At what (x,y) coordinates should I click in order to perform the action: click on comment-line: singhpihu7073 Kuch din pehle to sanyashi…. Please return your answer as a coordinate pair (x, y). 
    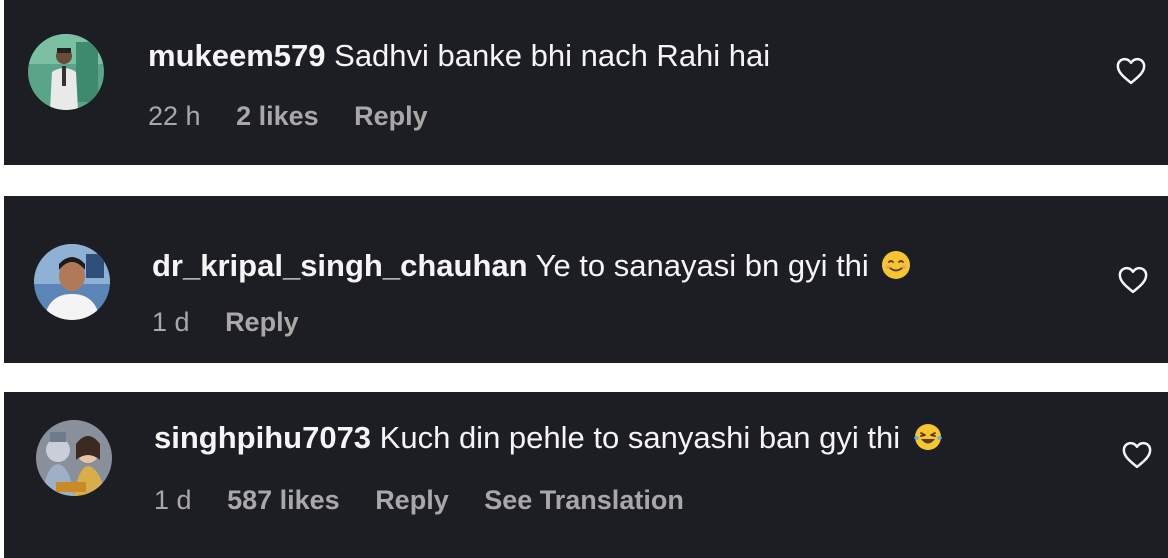
    Looking at the image, I should click on (548, 438).